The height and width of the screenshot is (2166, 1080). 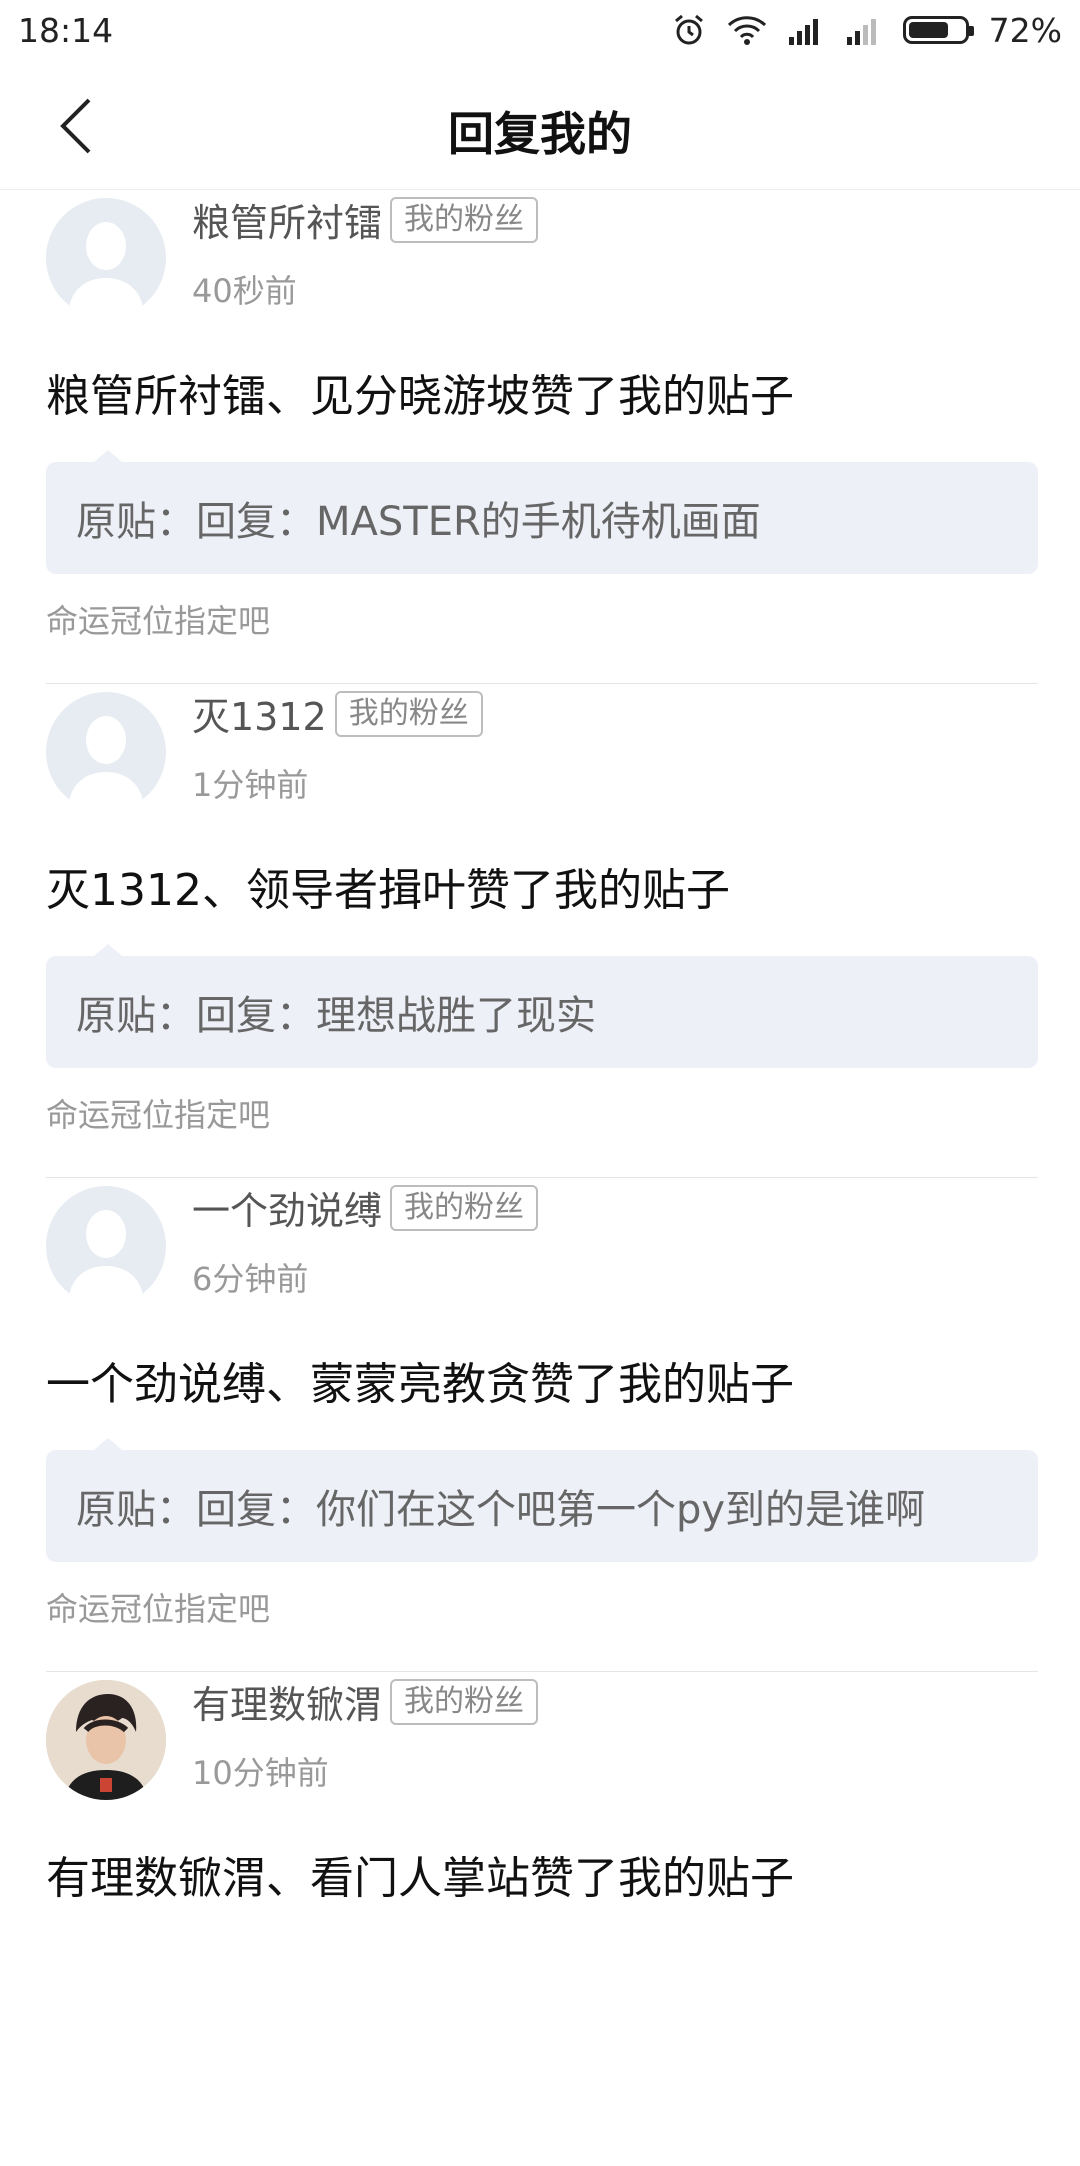 I want to click on alarm-icon, so click(x=689, y=30).